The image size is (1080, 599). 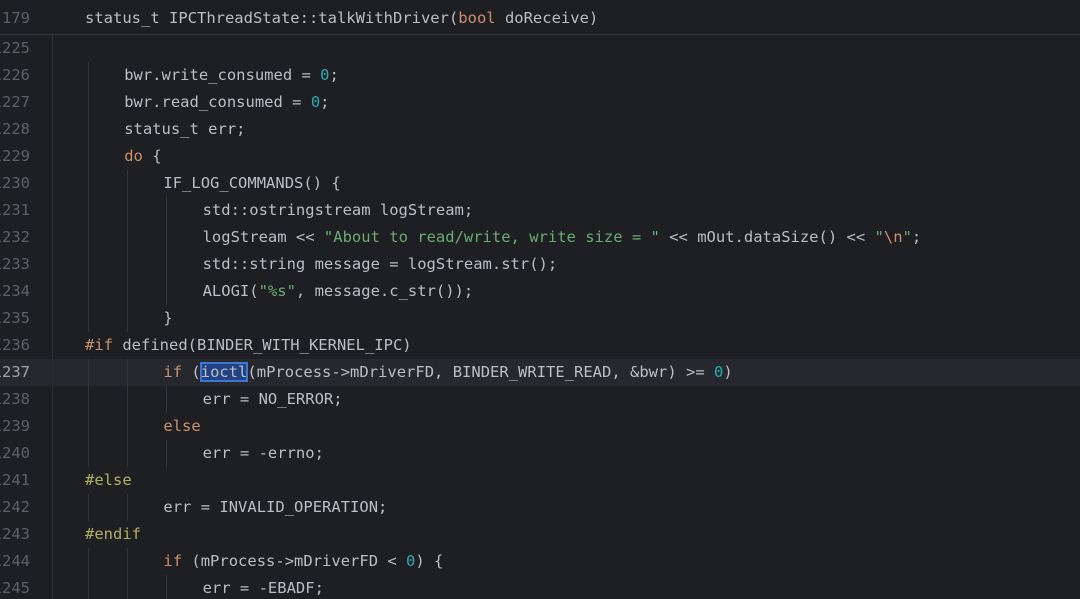 I want to click on line-number: 1244, so click(x=15, y=561).